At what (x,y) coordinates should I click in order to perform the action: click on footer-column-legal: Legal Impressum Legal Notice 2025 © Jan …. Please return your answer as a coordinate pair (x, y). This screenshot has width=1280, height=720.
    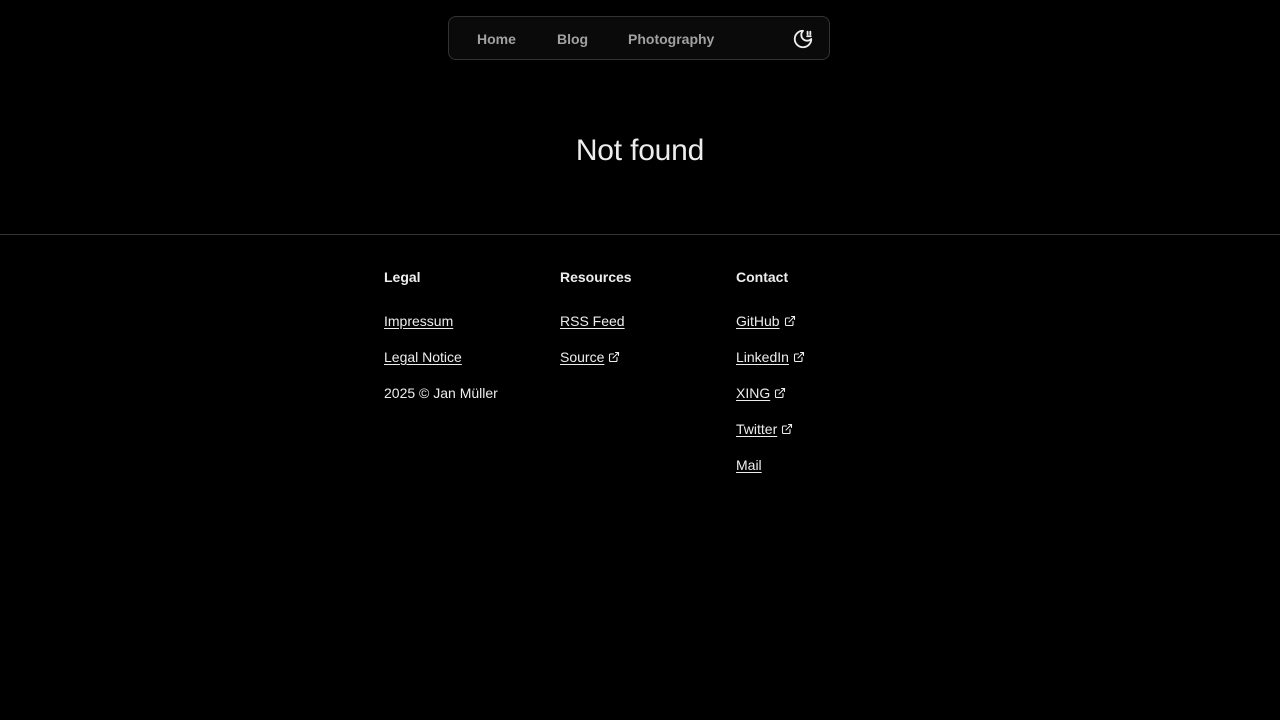
    Looking at the image, I should click on (441, 344).